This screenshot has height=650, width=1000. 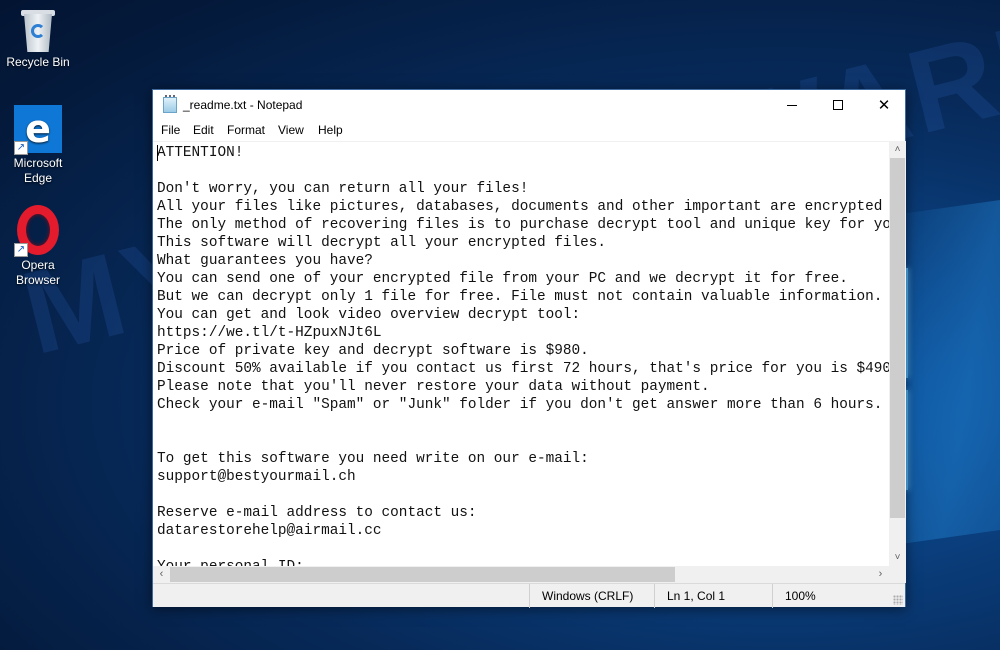 I want to click on status-bar: Windows (CRLF) Ln 1, Col 1 100%, so click(x=529, y=595).